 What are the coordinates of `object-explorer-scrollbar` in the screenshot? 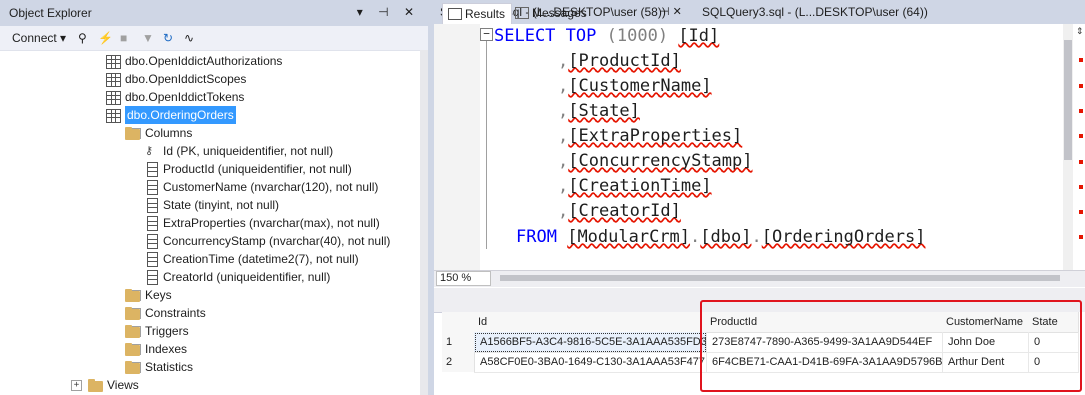 It's located at (424, 222).